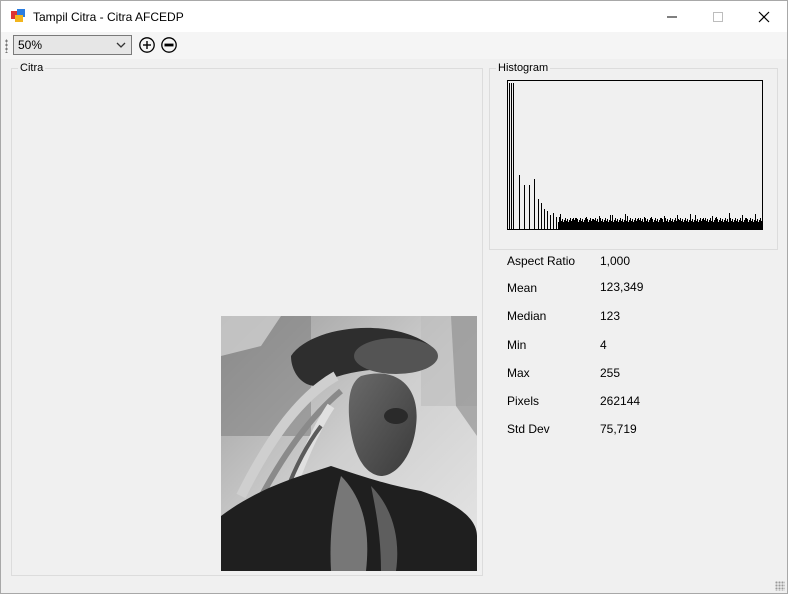  I want to click on minimize-icon, so click(672, 16).